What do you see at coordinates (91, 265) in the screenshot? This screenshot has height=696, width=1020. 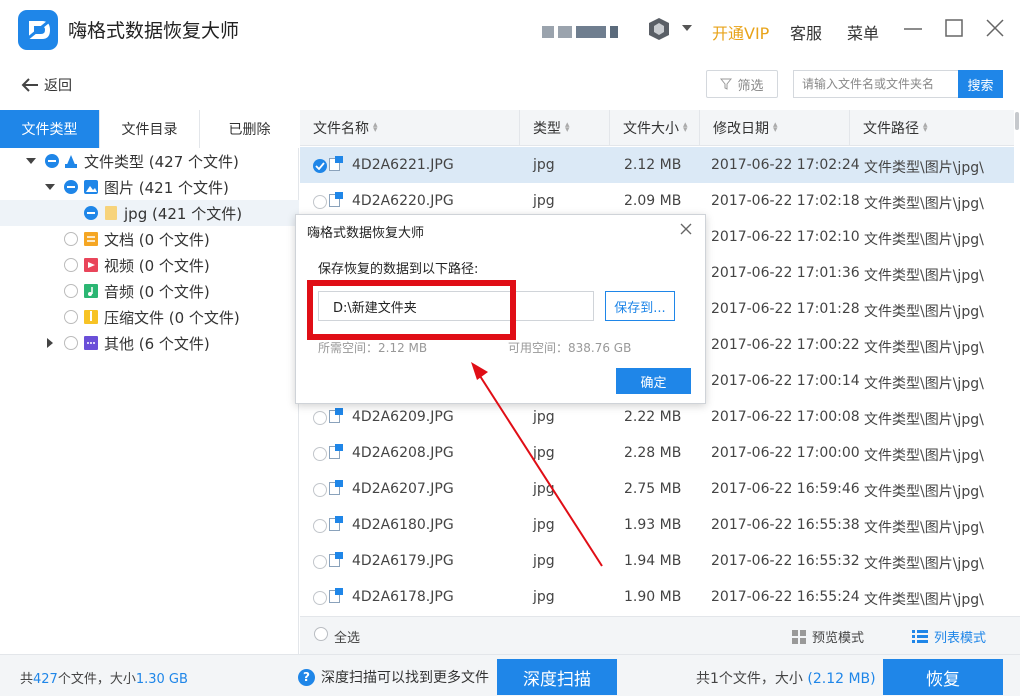 I see `video-icon` at bounding box center [91, 265].